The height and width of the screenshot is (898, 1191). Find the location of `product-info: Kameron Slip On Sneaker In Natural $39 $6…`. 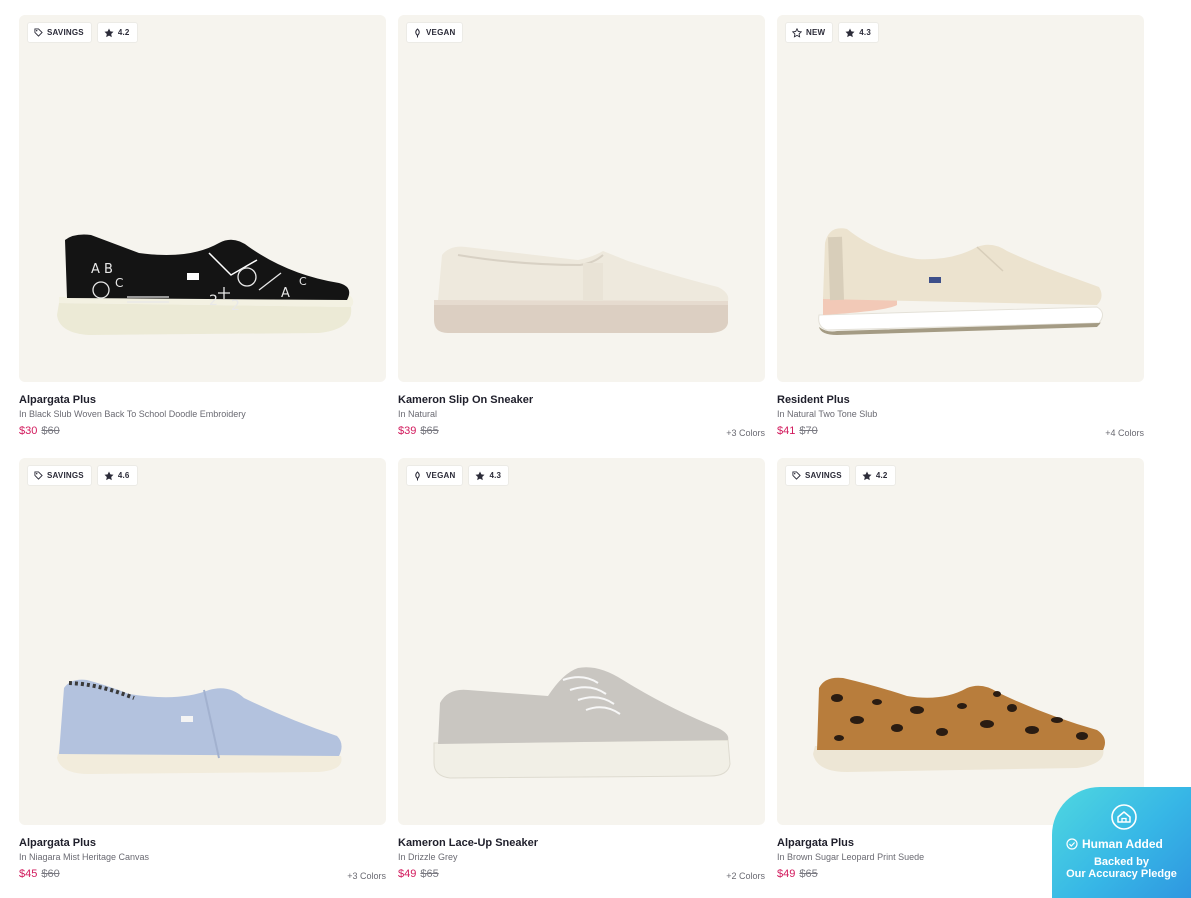

product-info: Kameron Slip On Sneaker In Natural $39 $6… is located at coordinates (581, 417).